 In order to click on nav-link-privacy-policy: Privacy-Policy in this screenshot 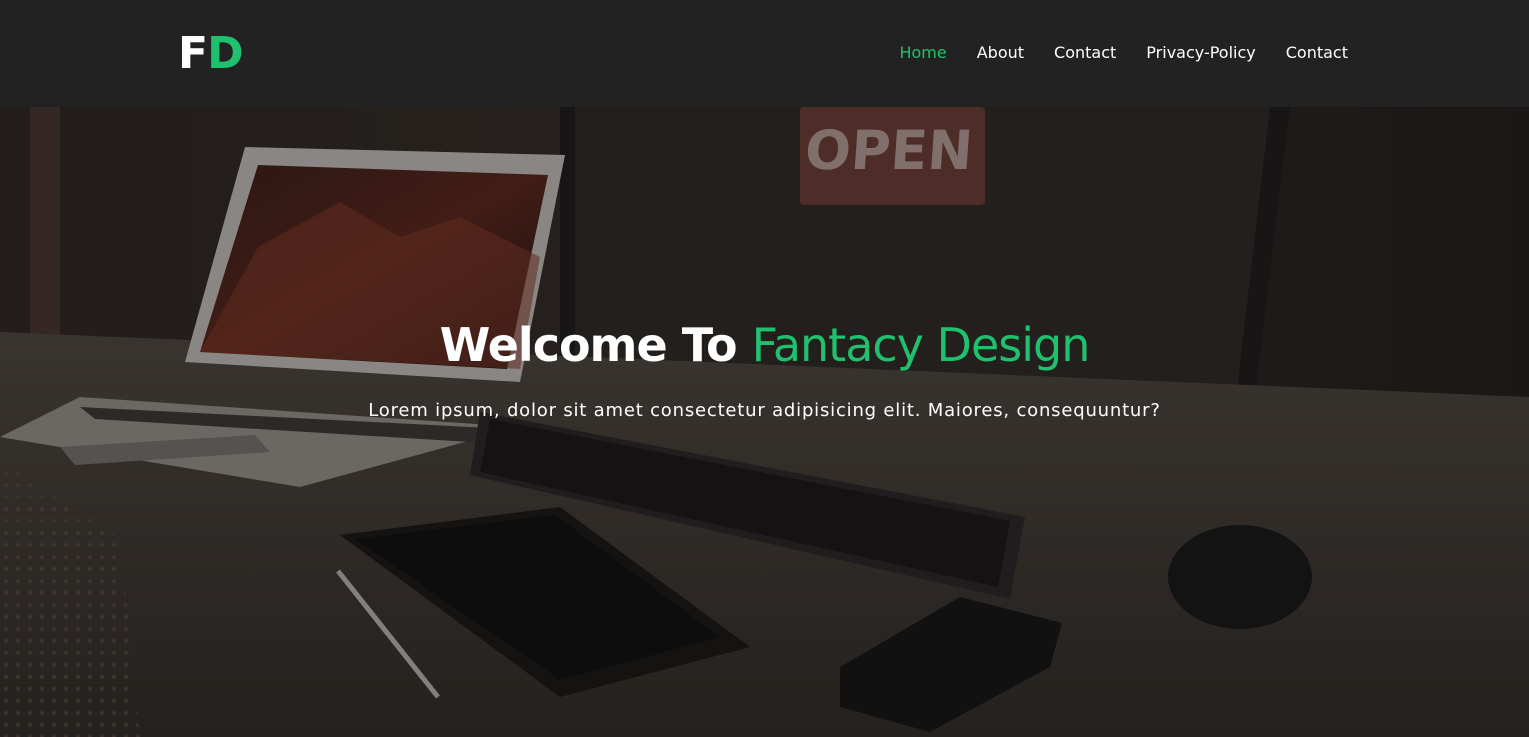, I will do `click(1200, 53)`.